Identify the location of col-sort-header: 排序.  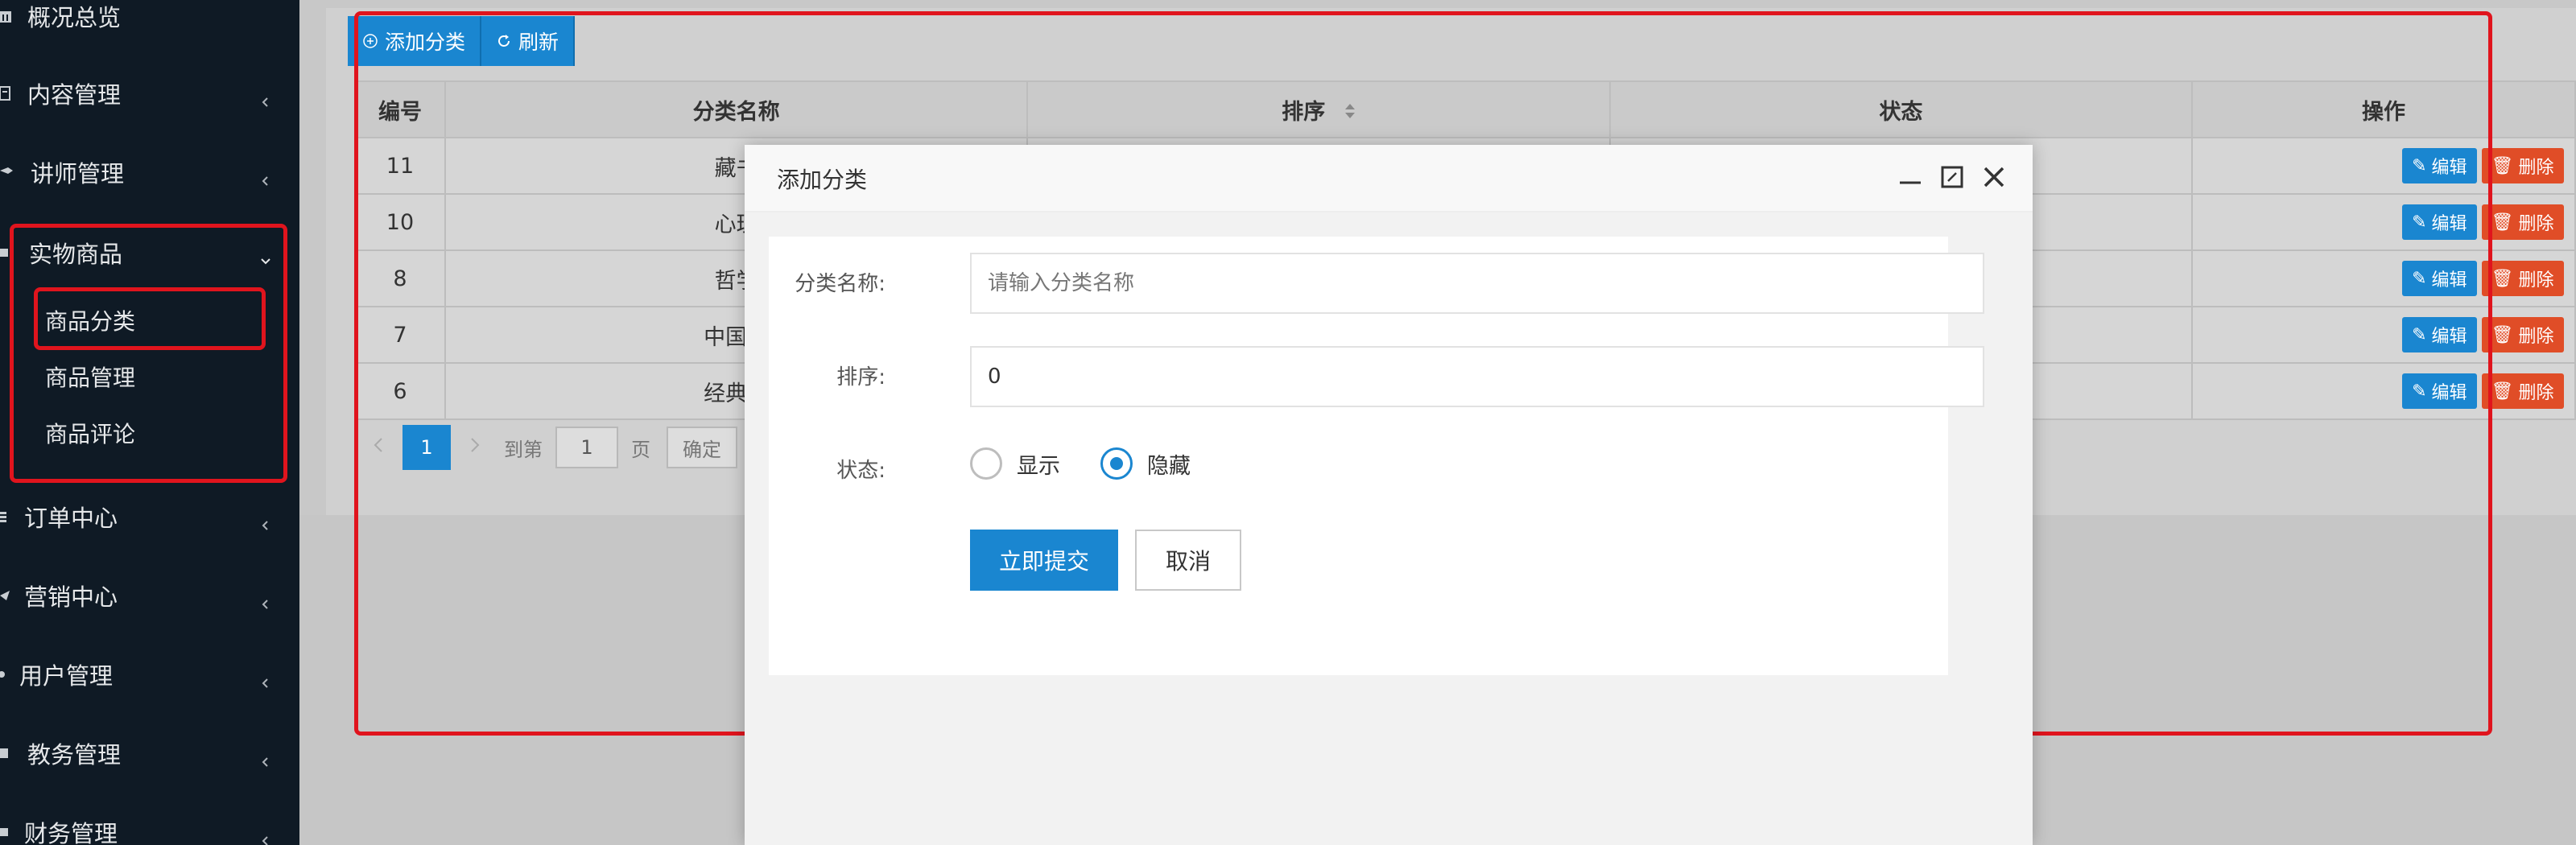
(1318, 109).